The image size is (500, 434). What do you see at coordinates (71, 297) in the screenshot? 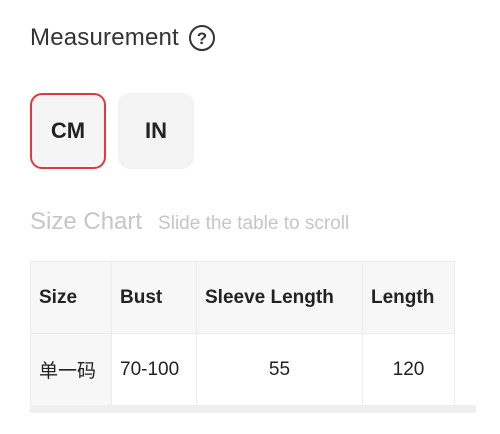
I see `header-size: Size` at bounding box center [71, 297].